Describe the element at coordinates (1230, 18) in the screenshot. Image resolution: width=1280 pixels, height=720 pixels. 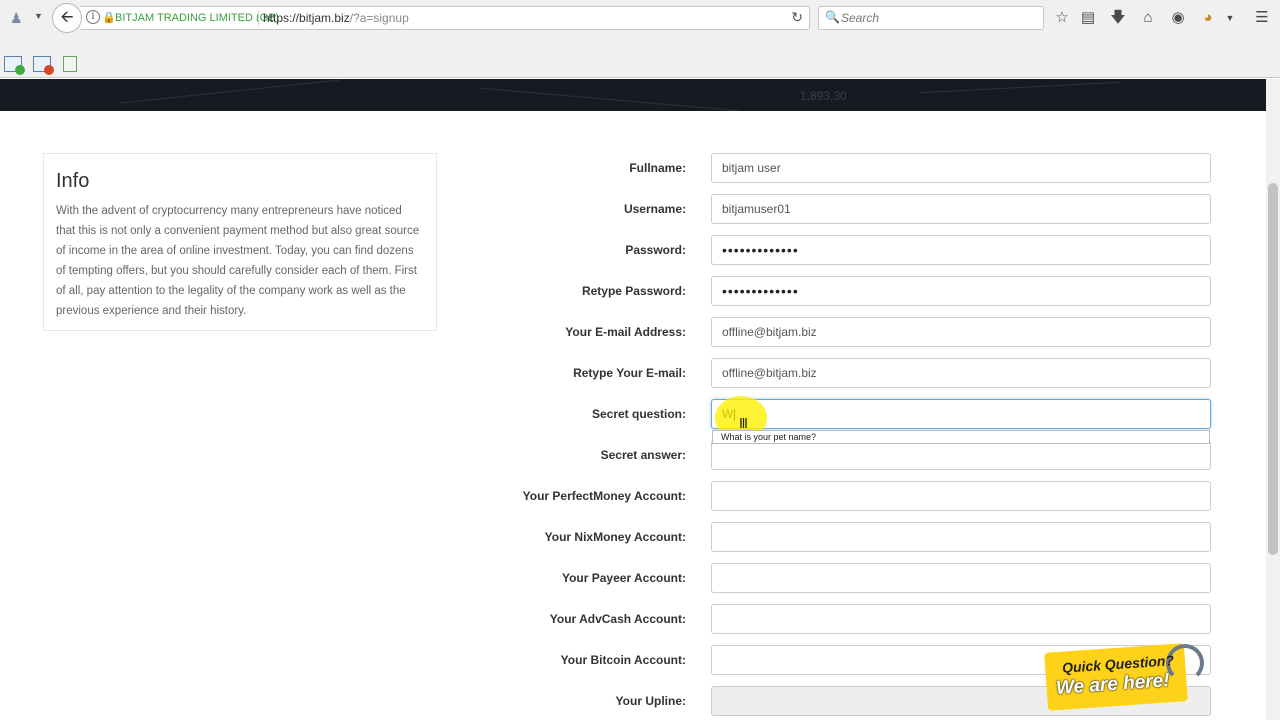
I see `extension-dropdown-icon: ▼` at that location.